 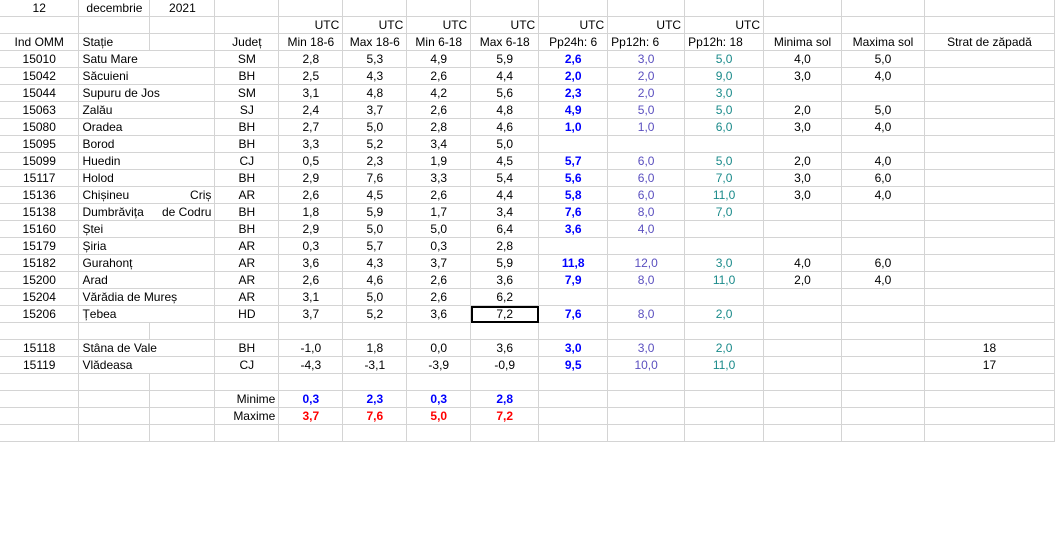 I want to click on cell-minima-sol: 3,0, so click(x=802, y=76).